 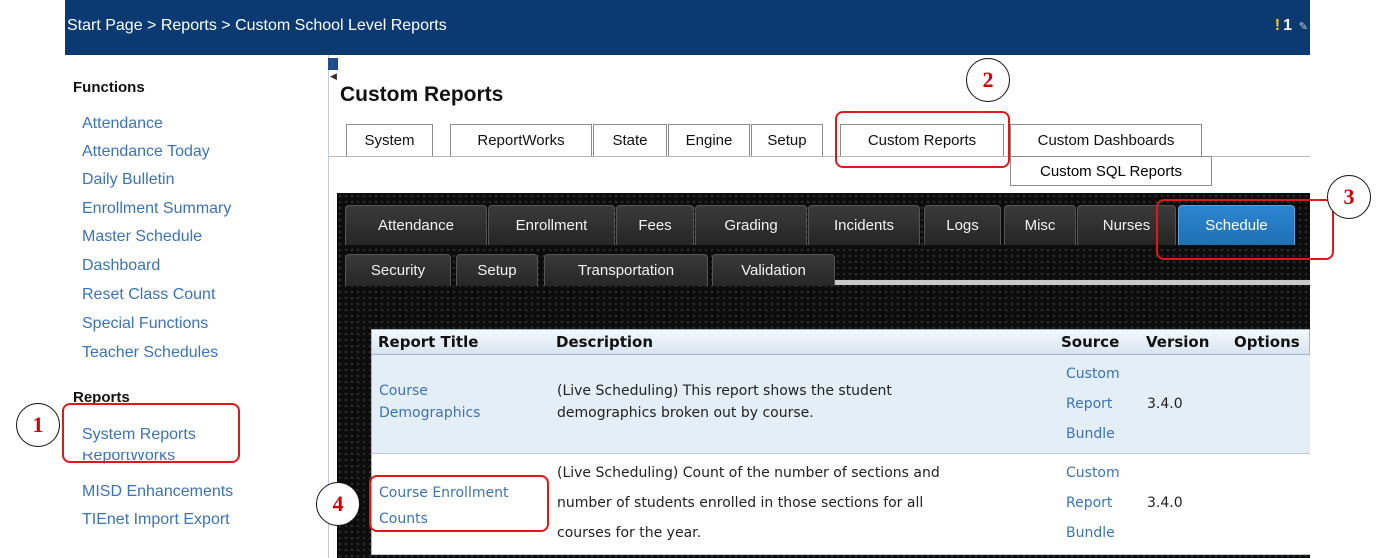 What do you see at coordinates (629, 533) in the screenshot?
I see `description-line: courses for the year.` at bounding box center [629, 533].